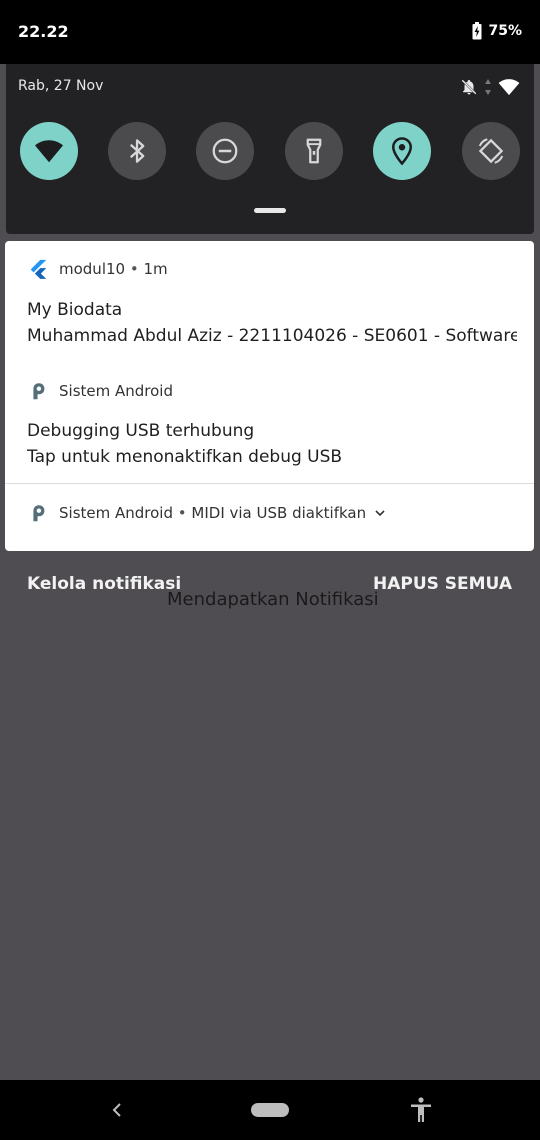 The height and width of the screenshot is (1140, 540). I want to click on tile-wifi, so click(49, 151).